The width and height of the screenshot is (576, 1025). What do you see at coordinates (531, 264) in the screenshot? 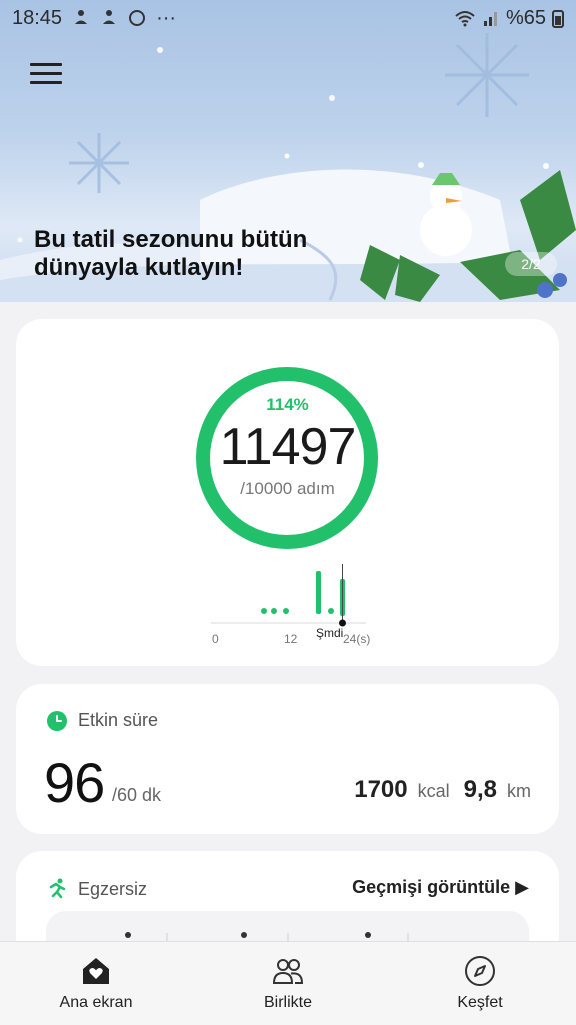
I see `banner-page-indicator: 2/2` at bounding box center [531, 264].